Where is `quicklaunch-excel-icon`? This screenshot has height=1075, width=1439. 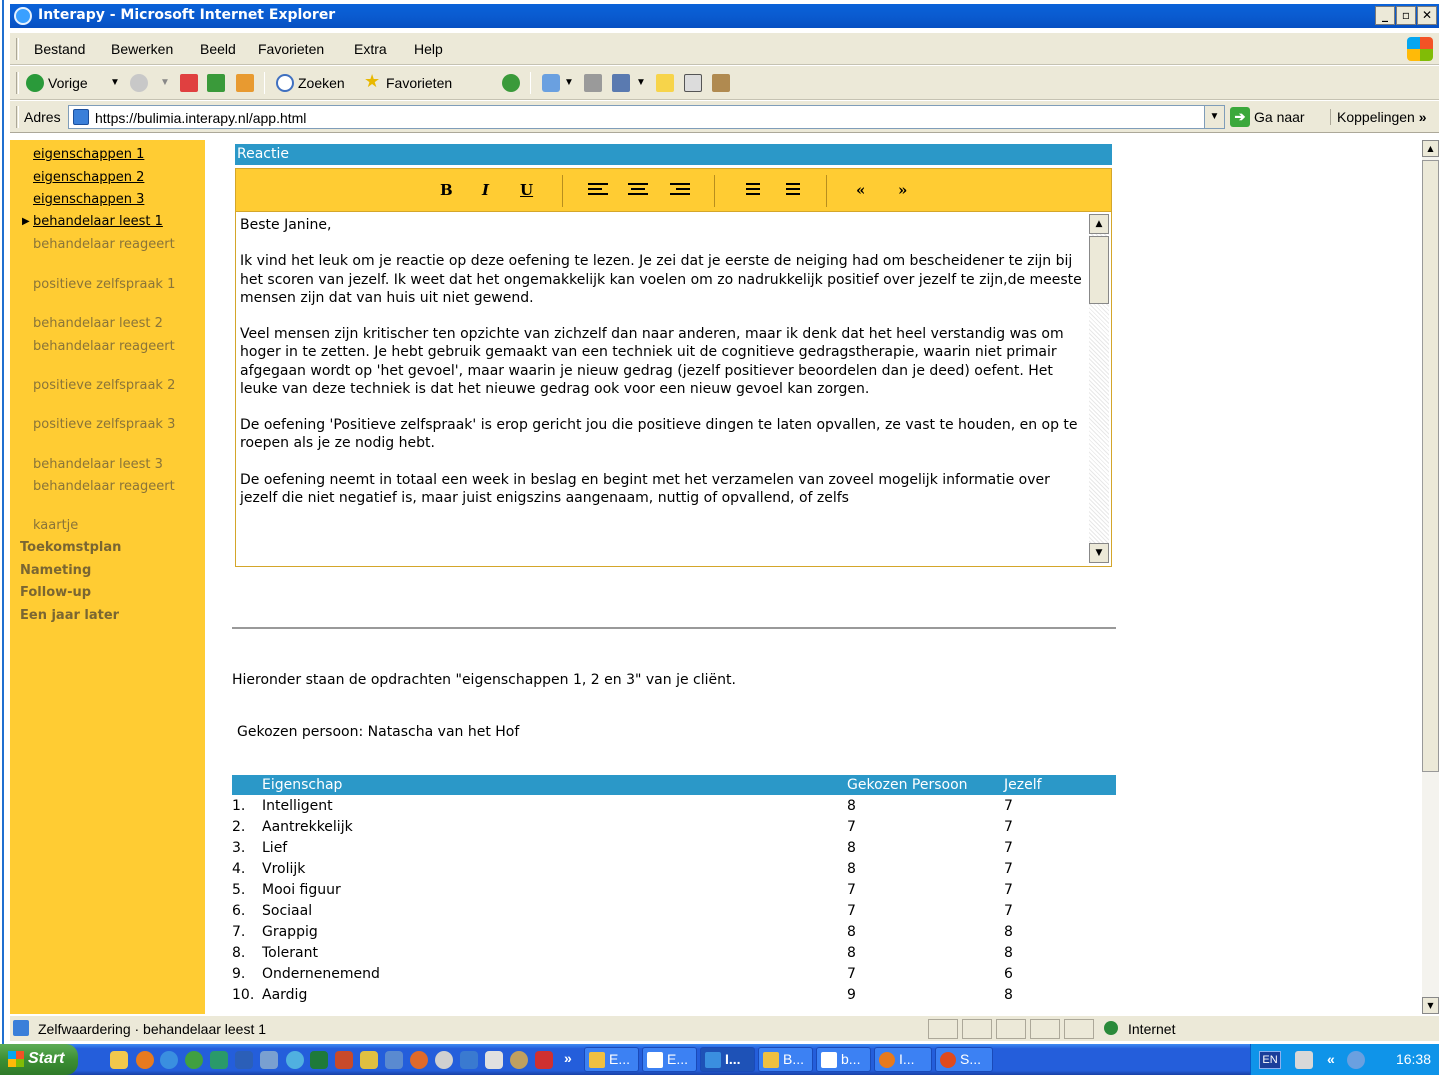 quicklaunch-excel-icon is located at coordinates (319, 1060).